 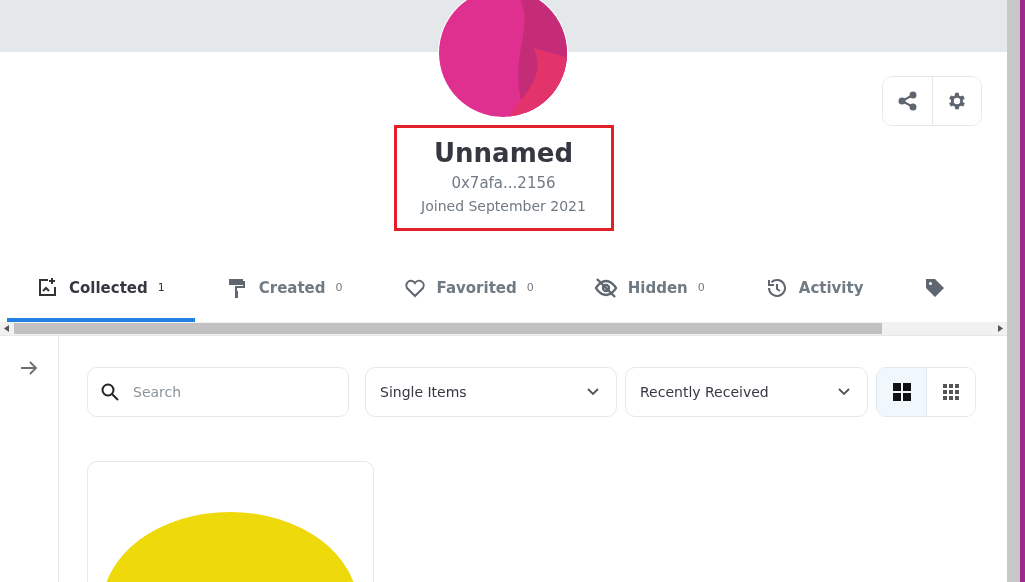 I want to click on horizontal-scrollbar, so click(x=503, y=328).